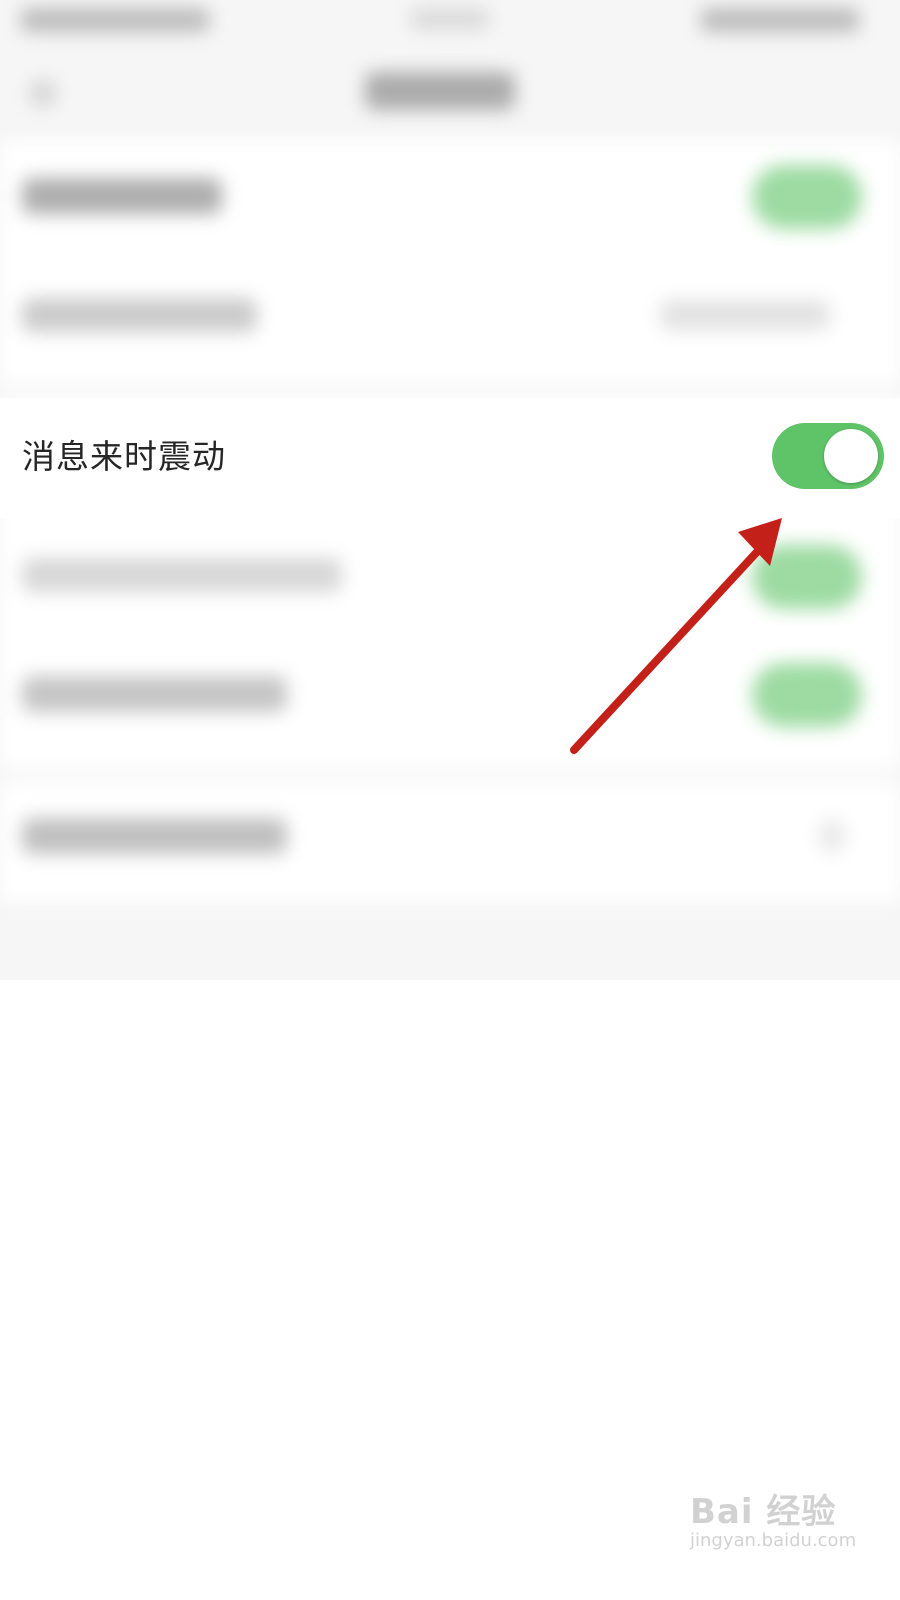 This screenshot has width=900, height=1600. I want to click on settings-row-4-label, so click(182, 575).